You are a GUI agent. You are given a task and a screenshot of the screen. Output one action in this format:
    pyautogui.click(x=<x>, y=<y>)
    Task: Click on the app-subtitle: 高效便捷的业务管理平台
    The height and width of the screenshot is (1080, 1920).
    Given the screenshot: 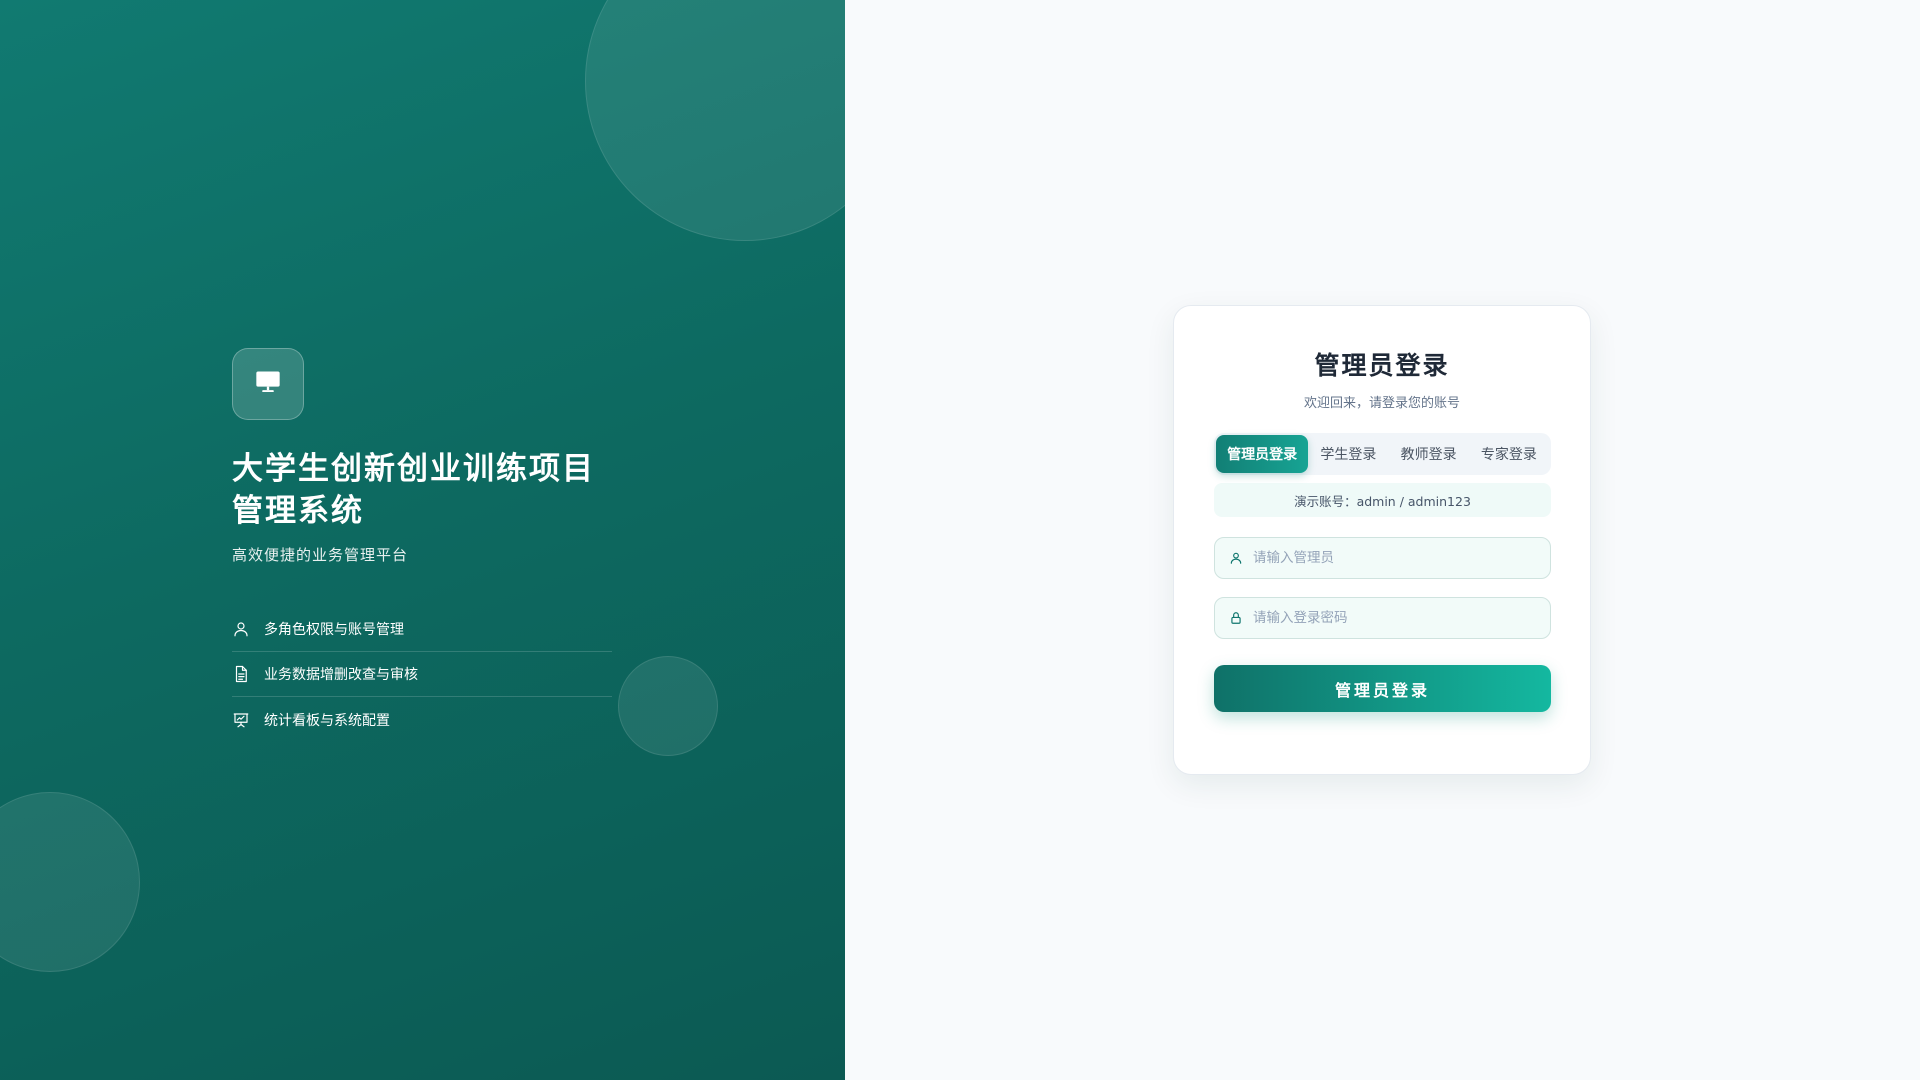 What is the action you would take?
    pyautogui.click(x=320, y=555)
    